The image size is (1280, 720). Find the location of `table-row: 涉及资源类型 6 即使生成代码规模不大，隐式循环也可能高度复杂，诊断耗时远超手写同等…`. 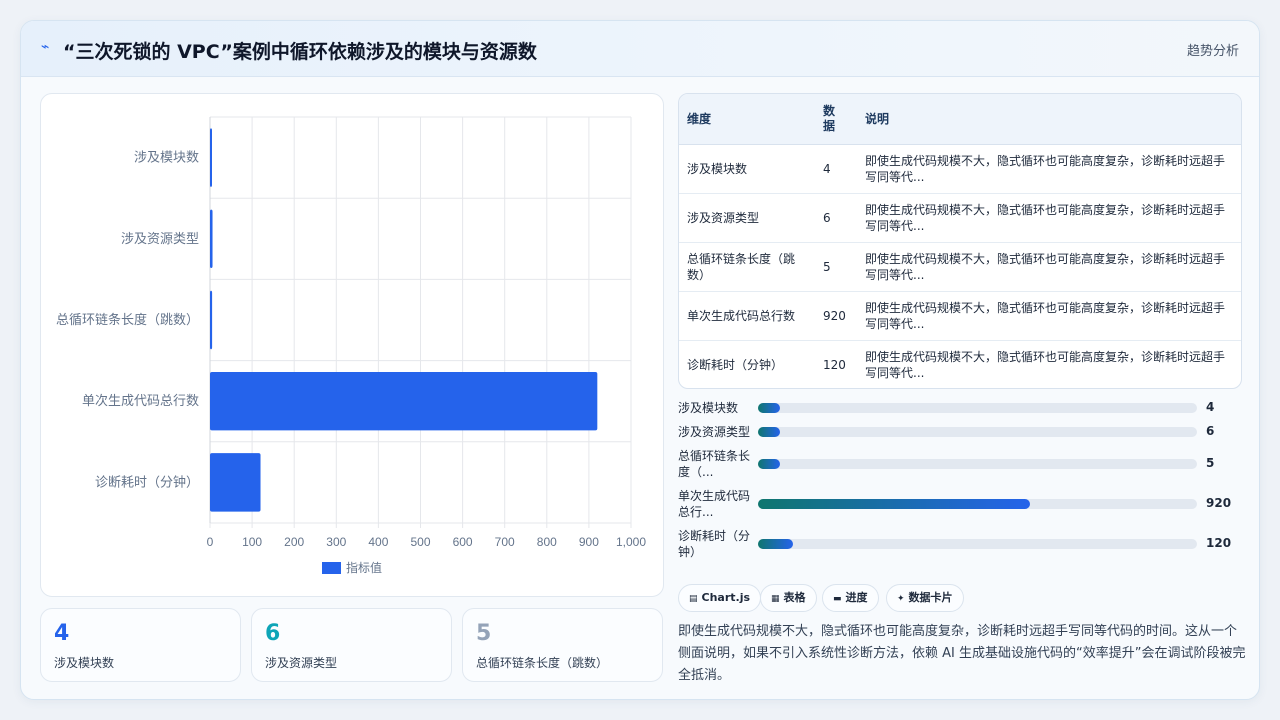

table-row: 涉及资源类型 6 即使生成代码规模不大，隐式循环也可能高度复杂，诊断耗时远超手写同等… is located at coordinates (960, 218).